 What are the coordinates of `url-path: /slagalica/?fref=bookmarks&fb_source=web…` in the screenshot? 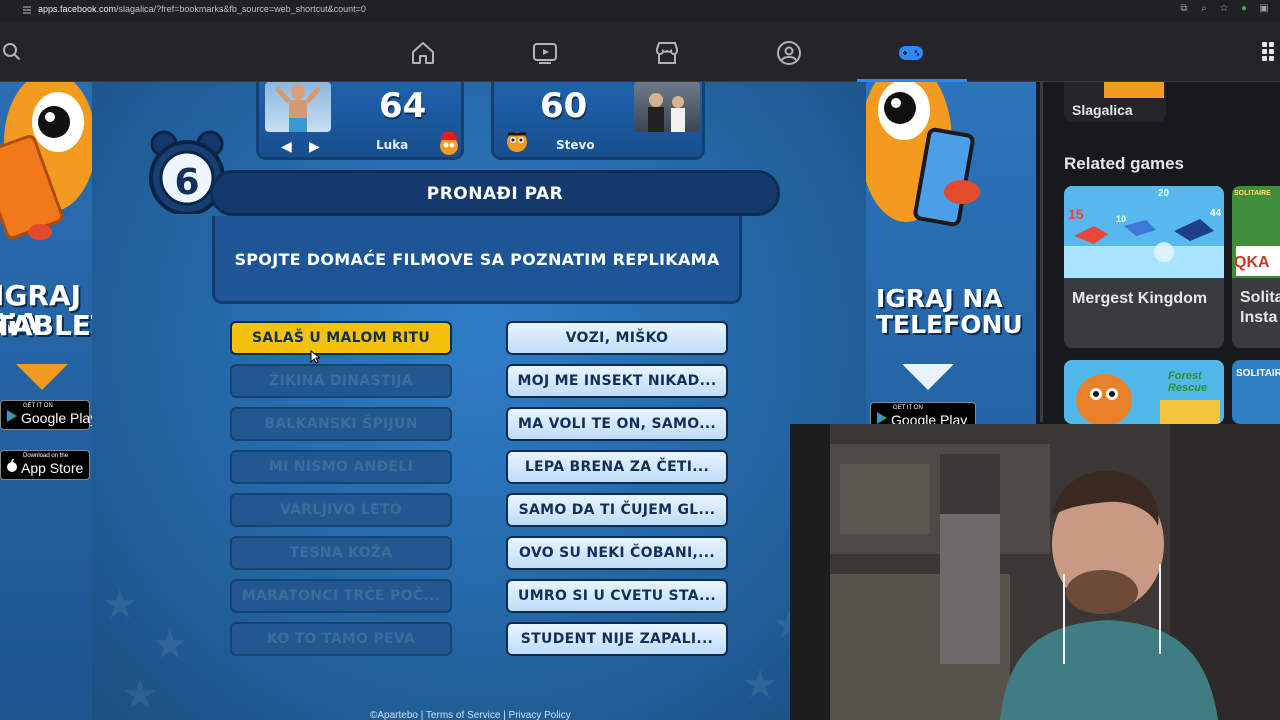 It's located at (241, 9).